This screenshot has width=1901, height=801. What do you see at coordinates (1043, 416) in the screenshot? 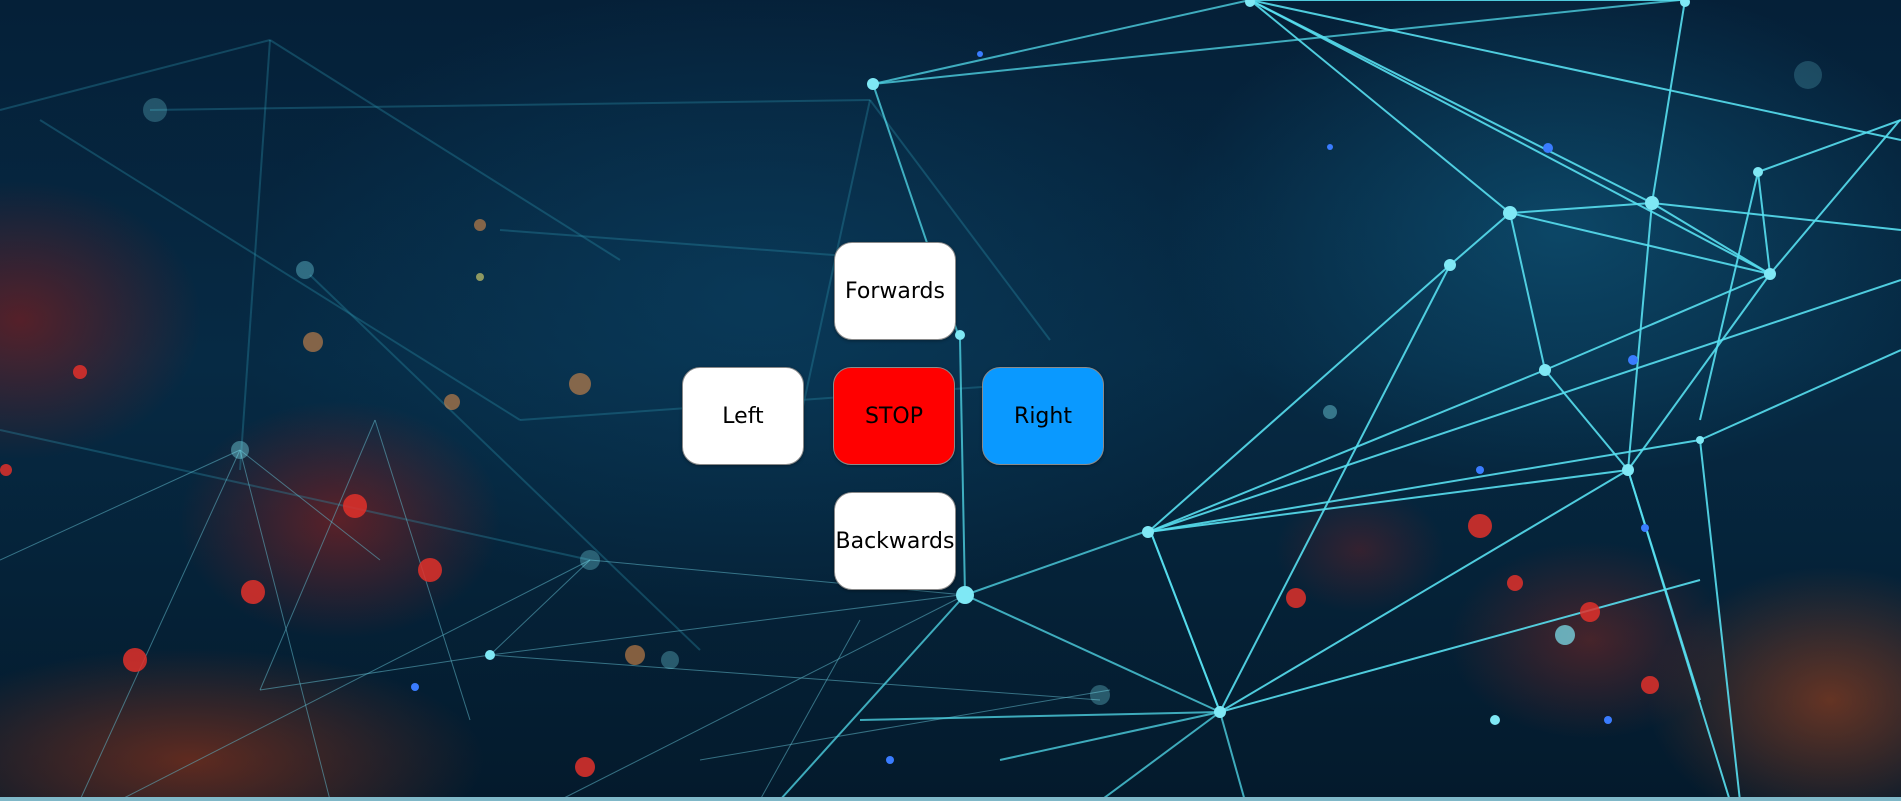
I see `right-button: Right` at bounding box center [1043, 416].